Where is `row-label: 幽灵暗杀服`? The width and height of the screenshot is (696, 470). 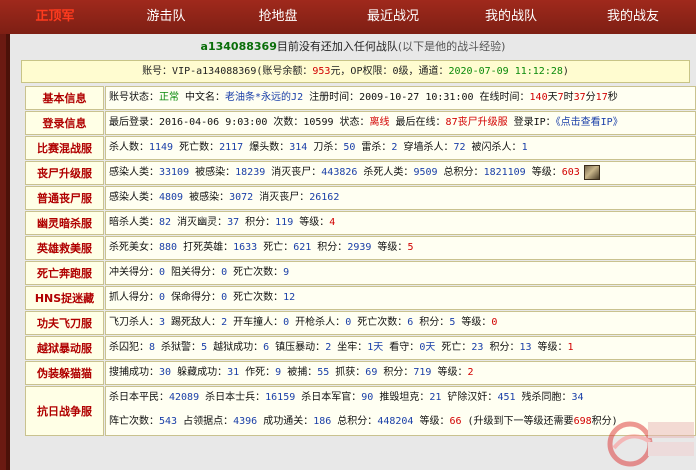
row-label: 幽灵暗杀服 is located at coordinates (64, 223).